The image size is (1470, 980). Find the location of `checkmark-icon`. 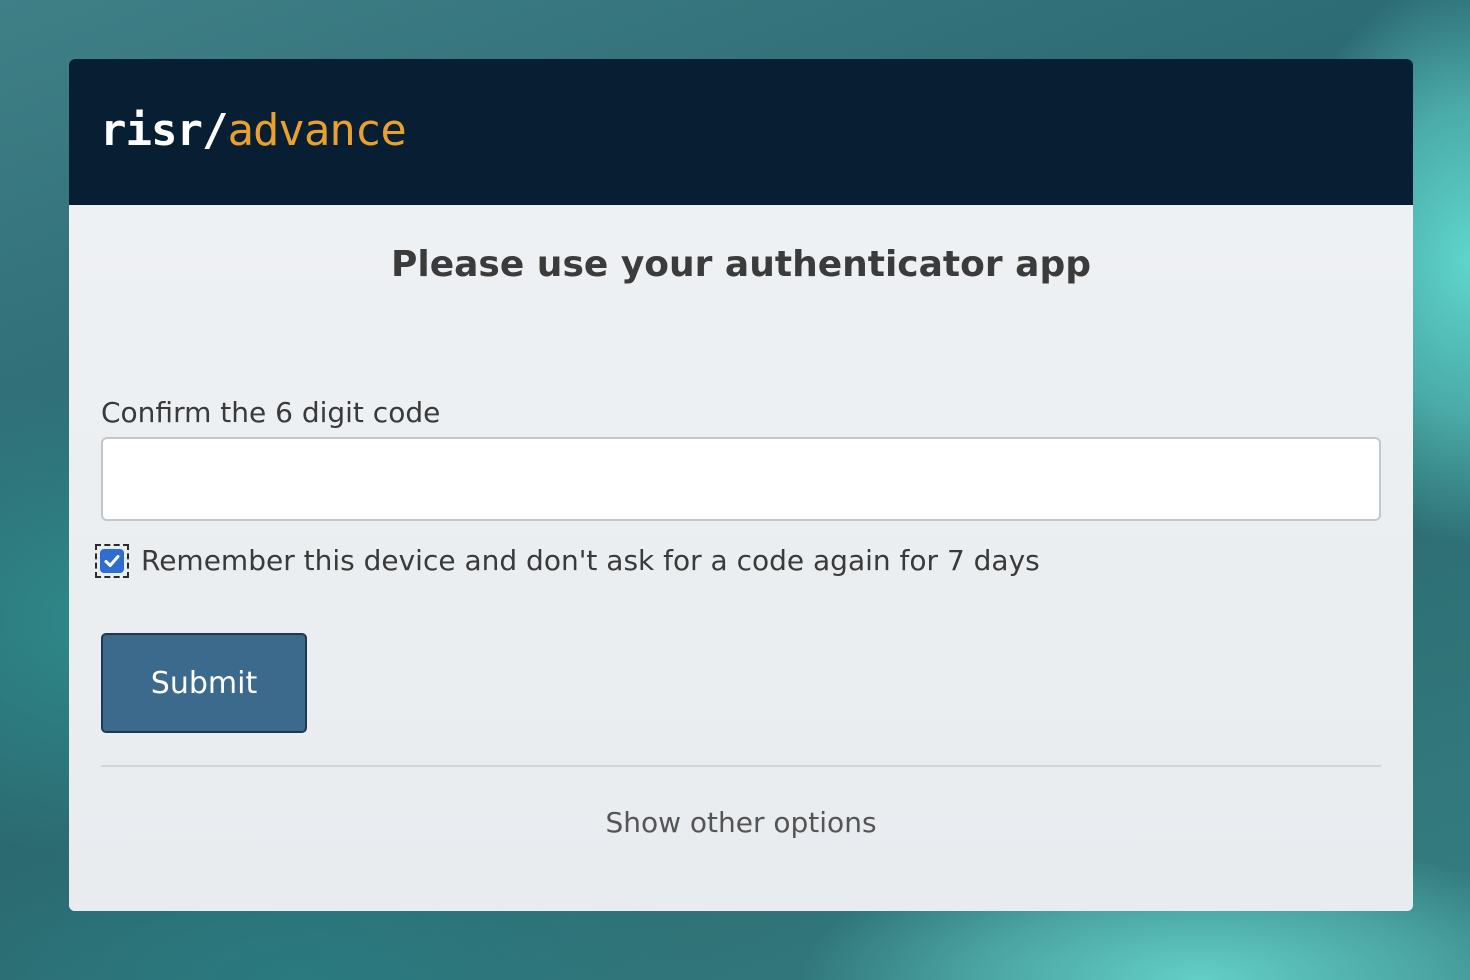

checkmark-icon is located at coordinates (112, 561).